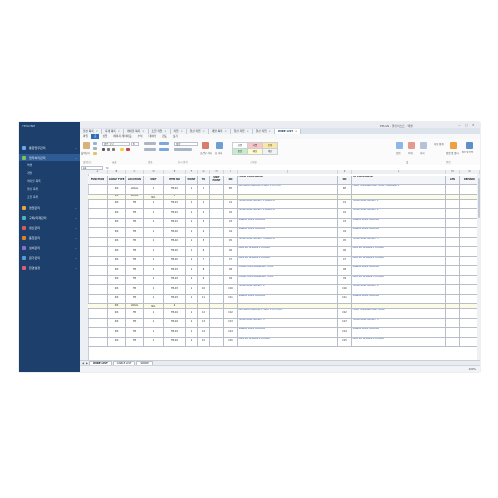  I want to click on table-cell: C1, so click(345, 203).